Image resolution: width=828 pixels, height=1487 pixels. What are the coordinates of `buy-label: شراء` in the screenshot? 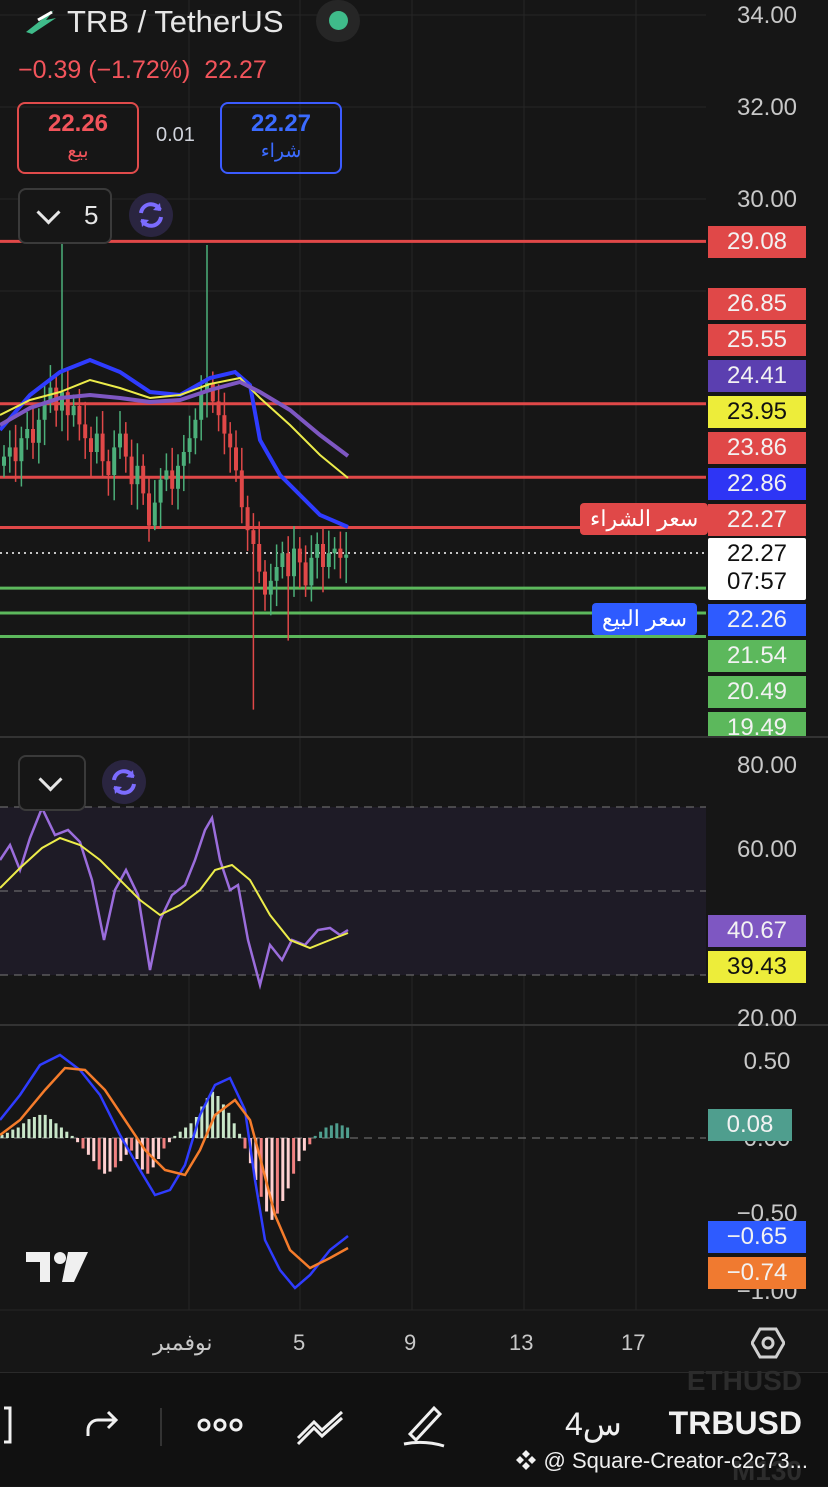 It's located at (281, 151).